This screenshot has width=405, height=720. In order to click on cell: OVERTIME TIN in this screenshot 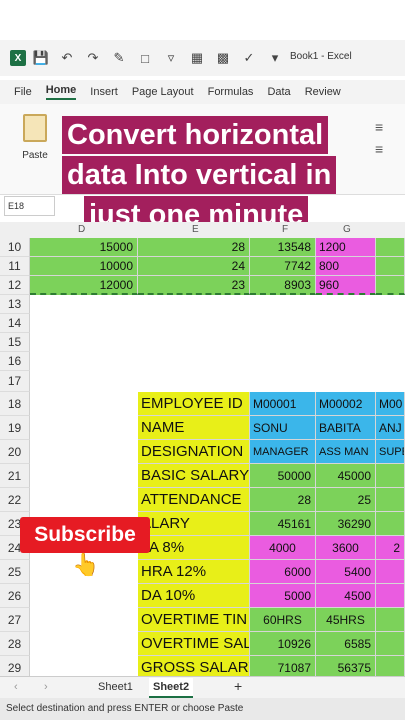, I will do `click(194, 620)`.